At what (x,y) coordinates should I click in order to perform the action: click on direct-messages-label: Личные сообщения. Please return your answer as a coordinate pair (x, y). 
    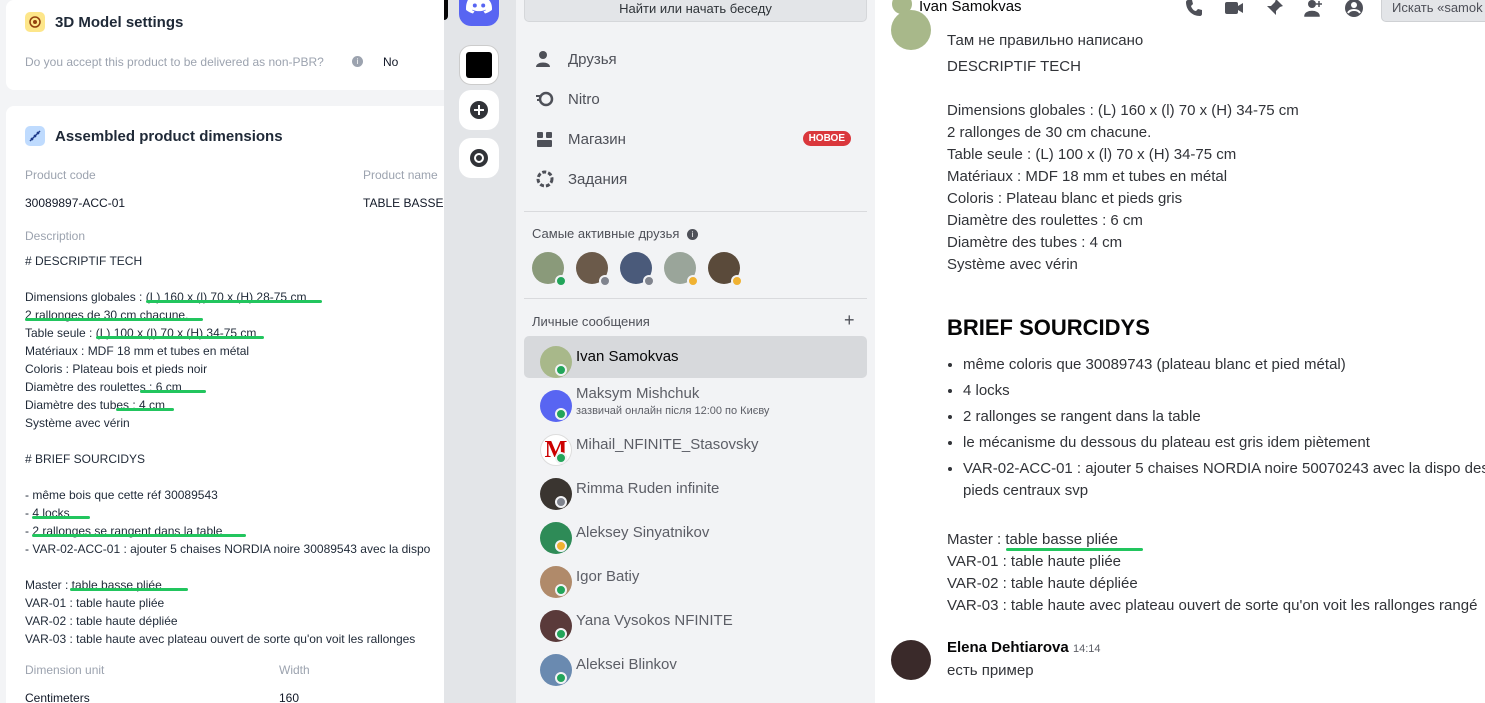
    Looking at the image, I should click on (591, 321).